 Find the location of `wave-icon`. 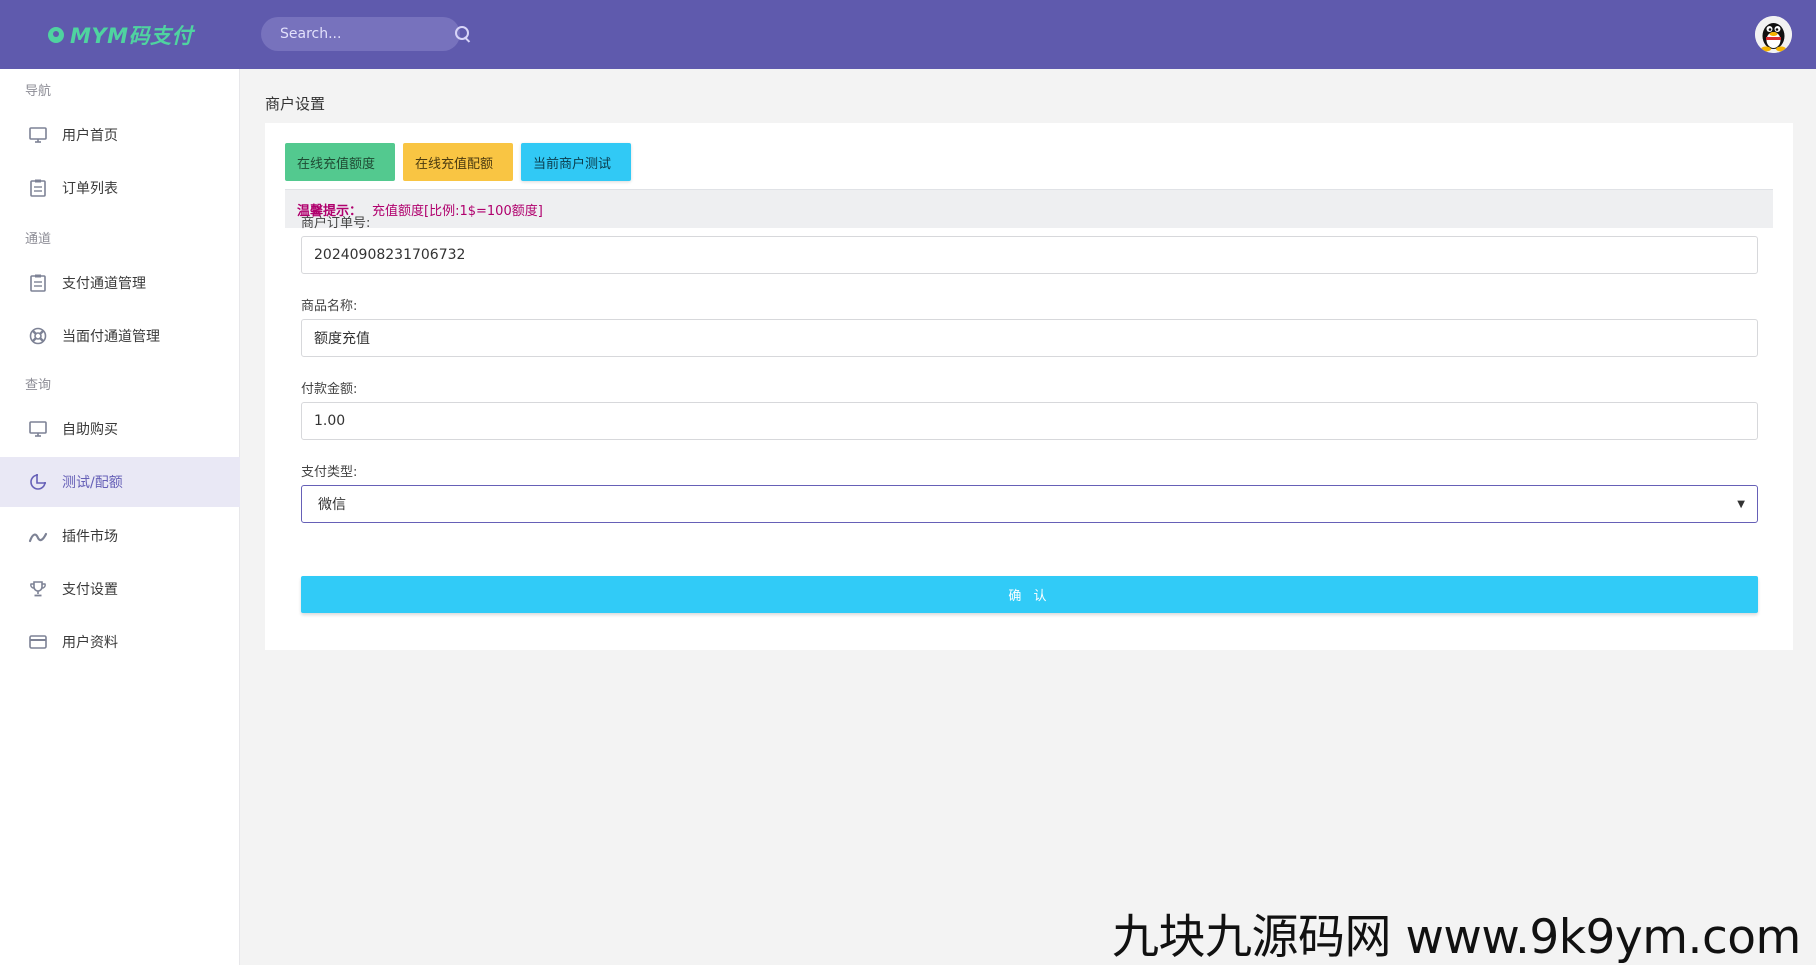

wave-icon is located at coordinates (38, 536).